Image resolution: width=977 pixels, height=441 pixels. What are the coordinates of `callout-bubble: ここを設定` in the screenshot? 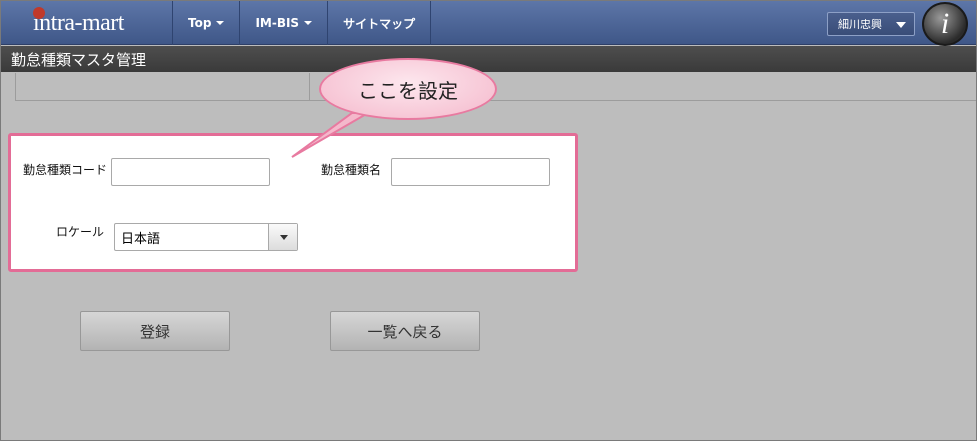 It's located at (408, 89).